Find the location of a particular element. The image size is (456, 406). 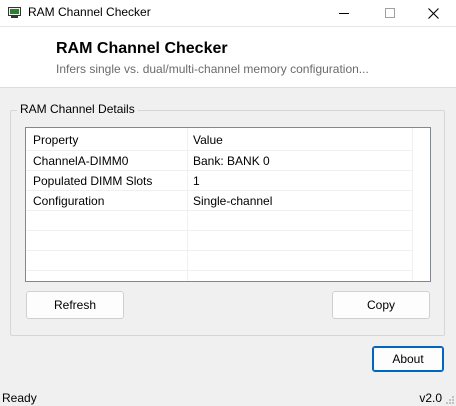

maximize-icon is located at coordinates (390, 13).